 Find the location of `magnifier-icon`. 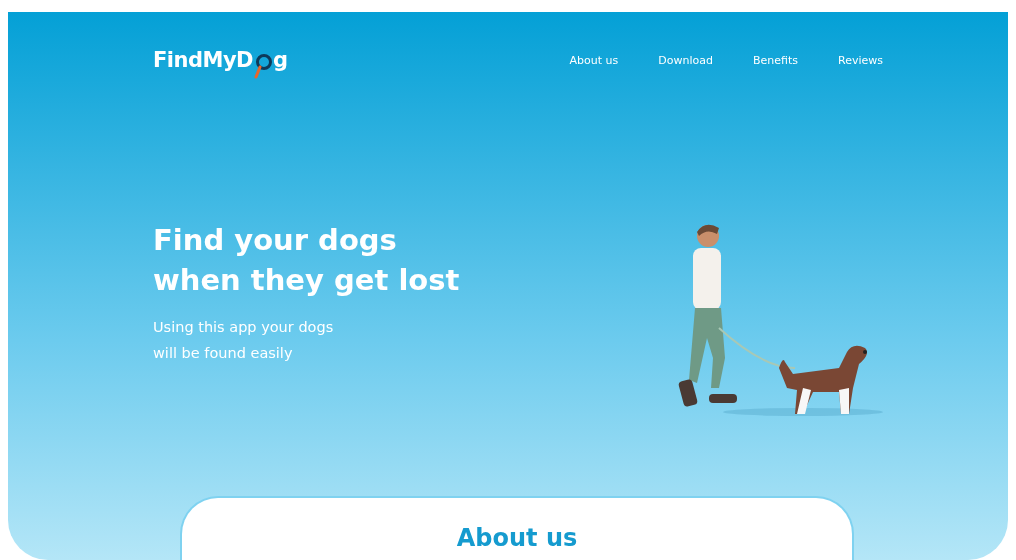

magnifier-icon is located at coordinates (263, 66).